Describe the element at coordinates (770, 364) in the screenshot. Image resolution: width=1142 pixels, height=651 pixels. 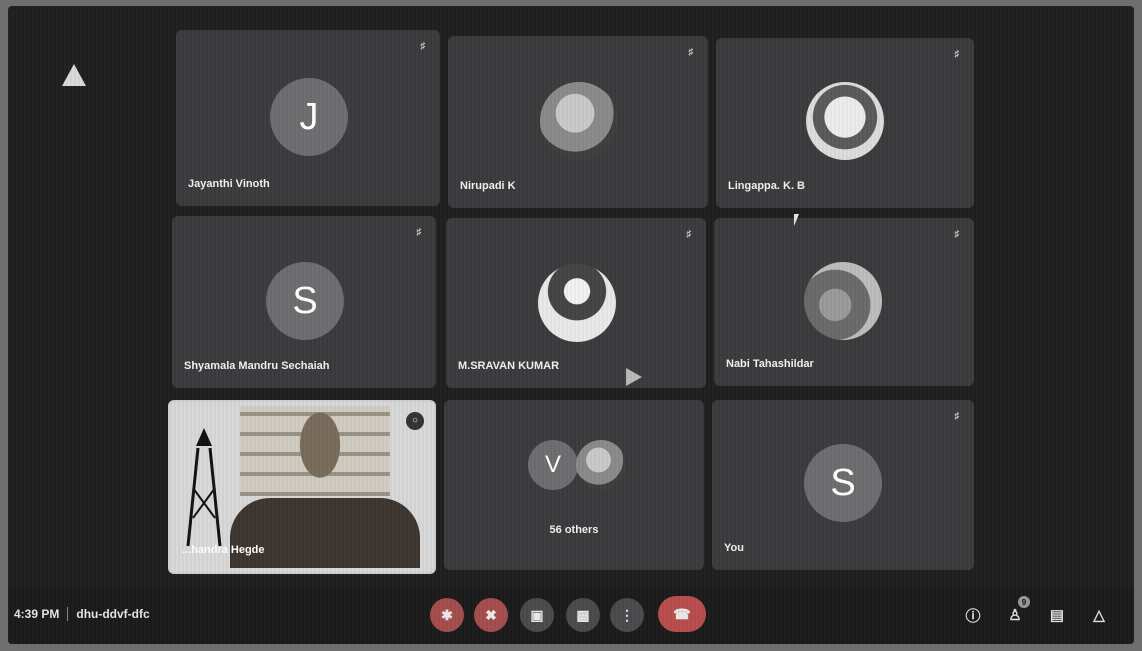
I see `participant-name: Nabi Tahashildar` at that location.